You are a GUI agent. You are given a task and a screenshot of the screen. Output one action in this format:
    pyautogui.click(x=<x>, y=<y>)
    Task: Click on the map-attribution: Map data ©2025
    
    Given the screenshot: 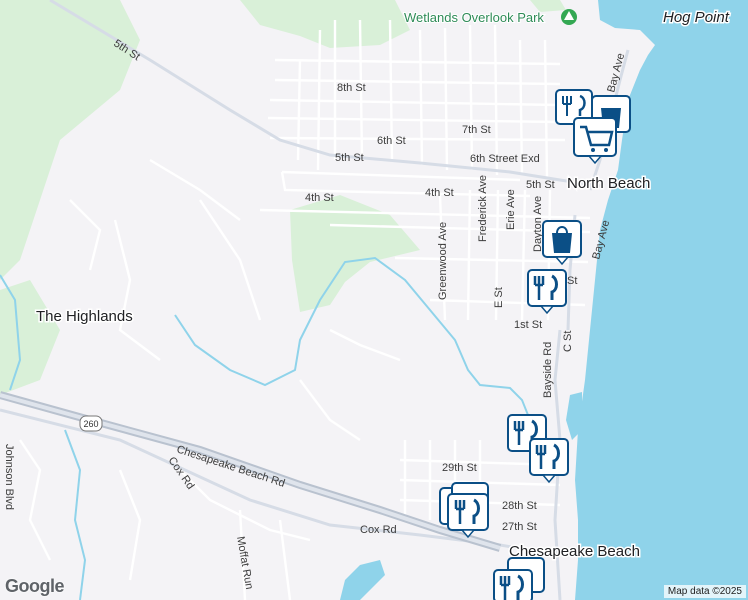 What is the action you would take?
    pyautogui.click(x=704, y=591)
    